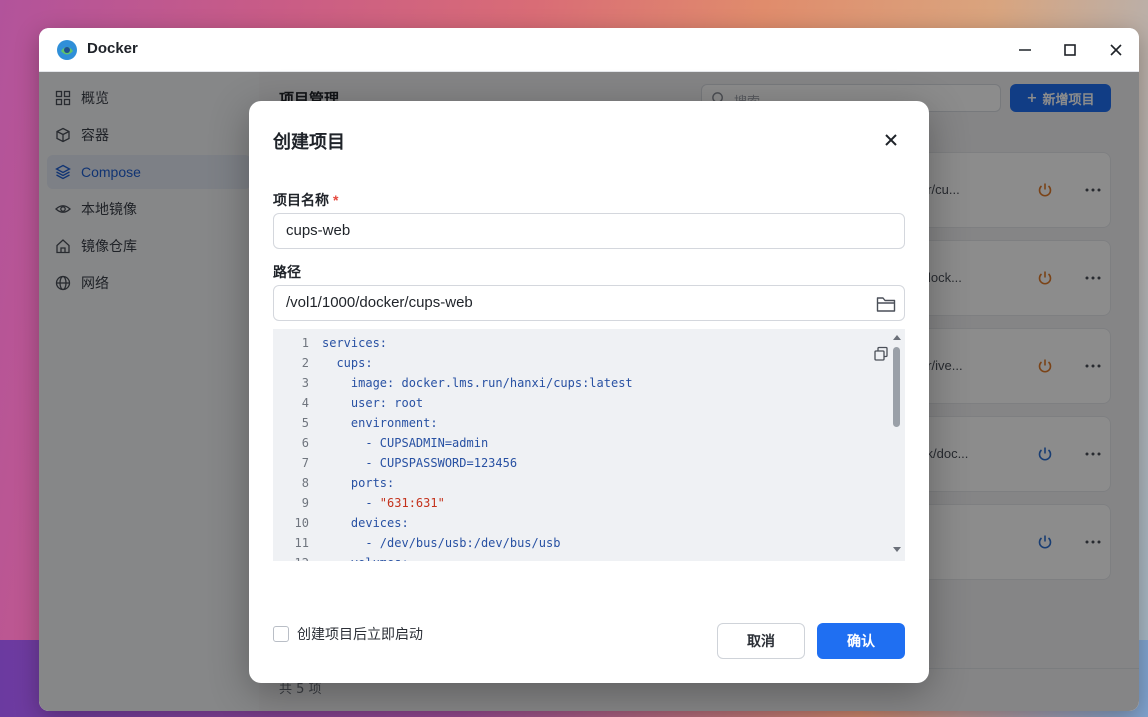  I want to click on code-line: 9 - "631:631", so click(581, 503).